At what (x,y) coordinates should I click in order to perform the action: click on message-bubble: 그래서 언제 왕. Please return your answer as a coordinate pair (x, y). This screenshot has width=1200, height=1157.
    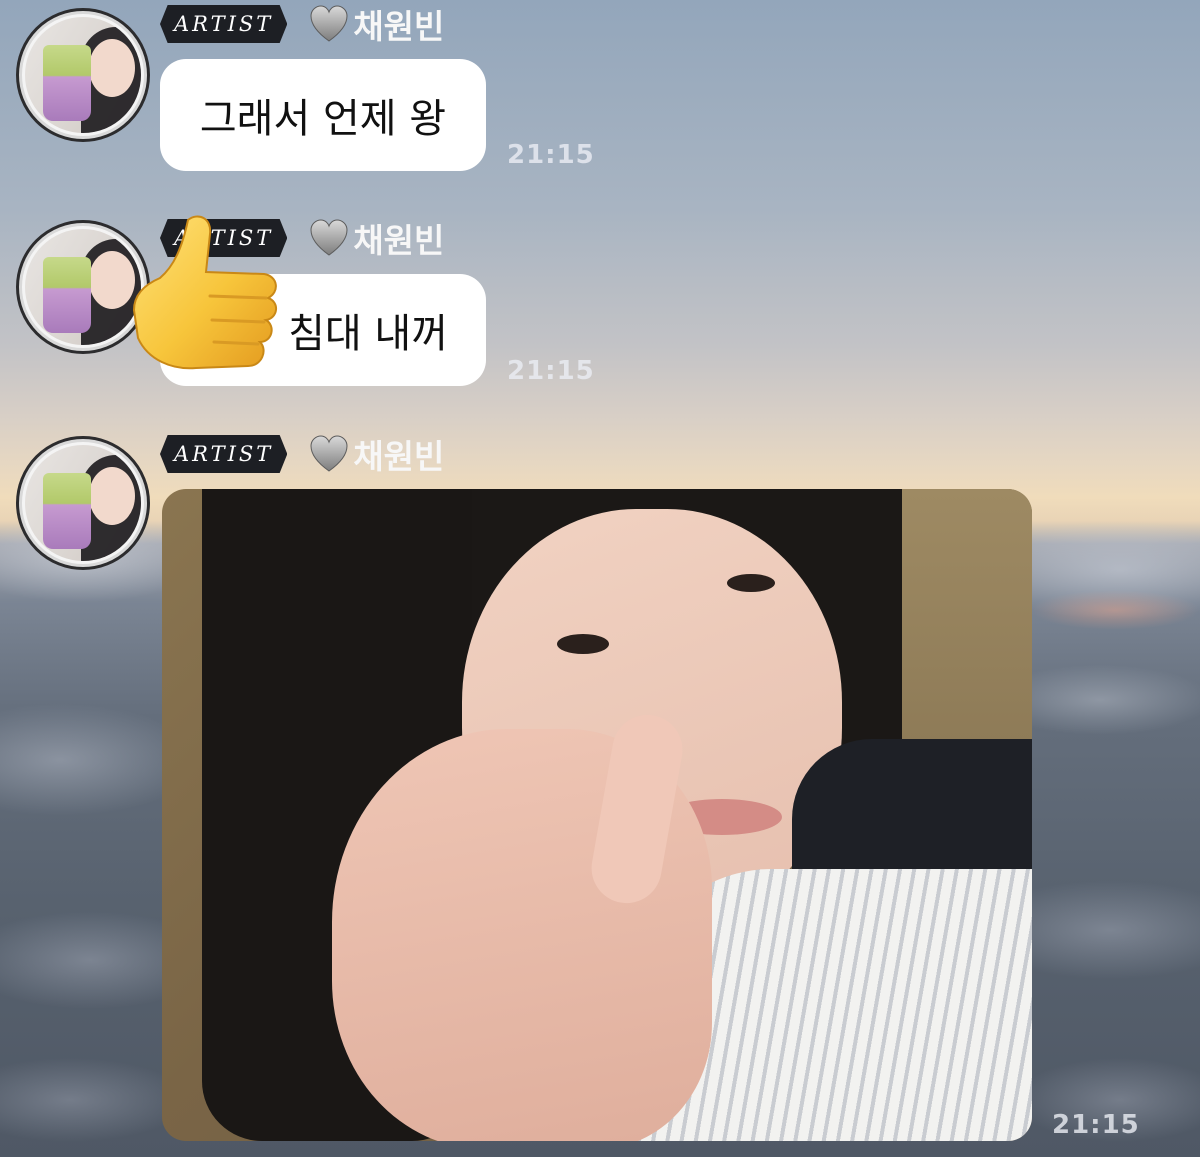
    Looking at the image, I should click on (323, 115).